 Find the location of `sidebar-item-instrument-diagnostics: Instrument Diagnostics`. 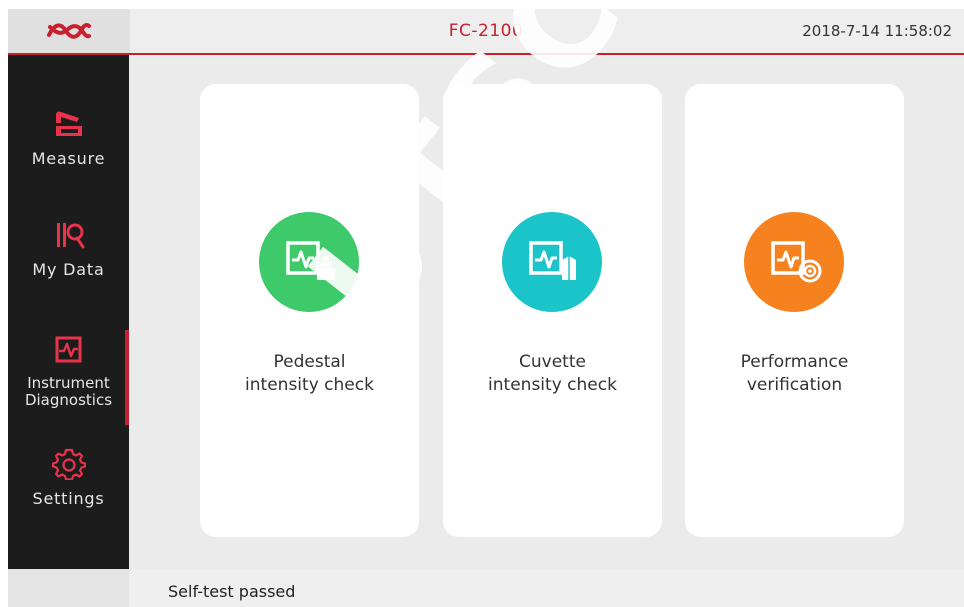

sidebar-item-instrument-diagnostics: Instrument Diagnostics is located at coordinates (68, 371).